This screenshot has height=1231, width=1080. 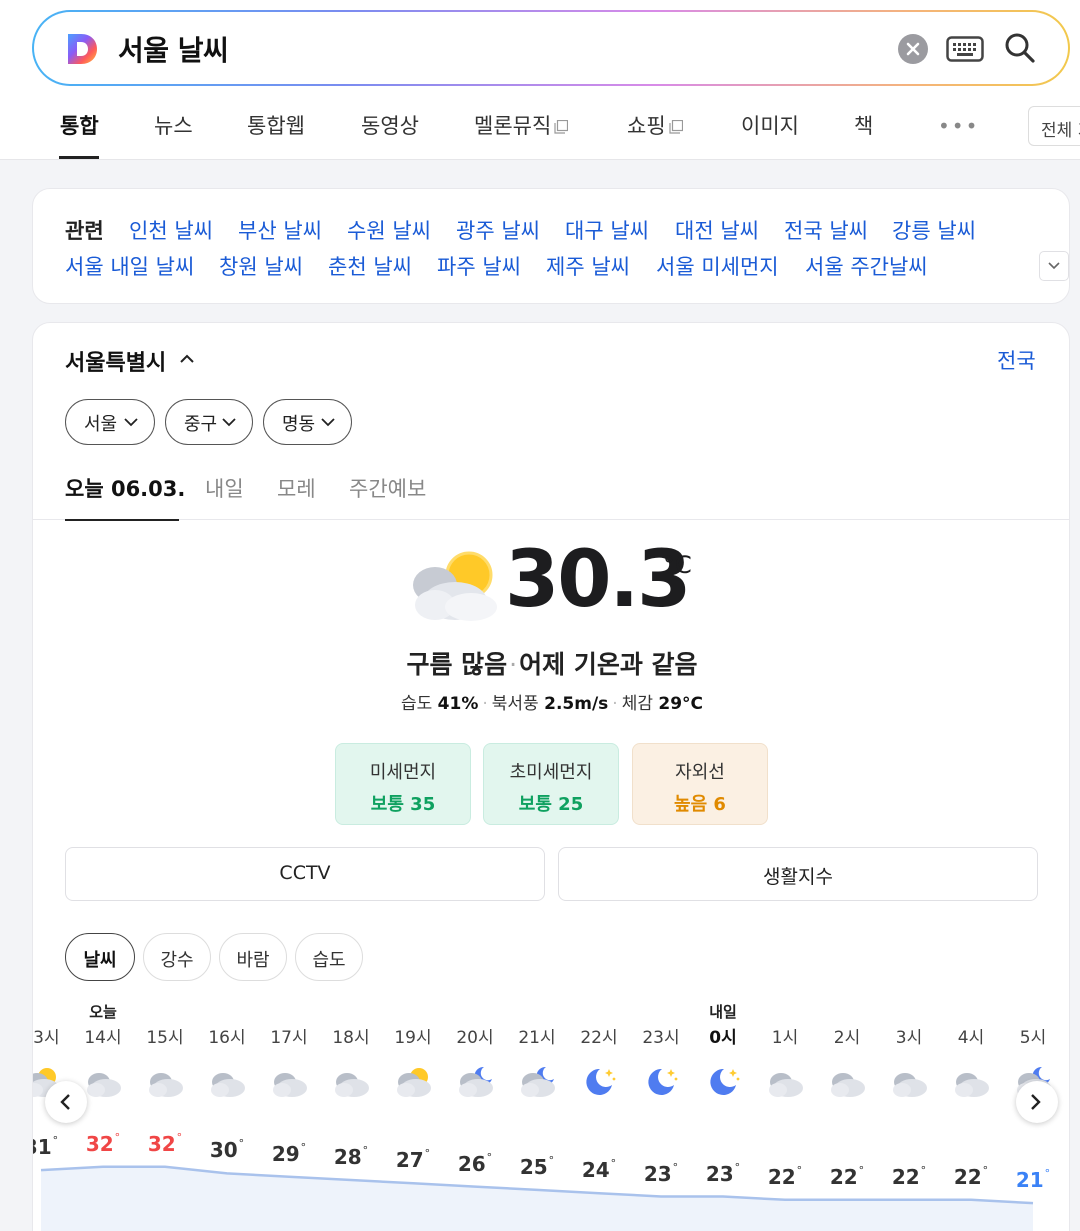 I want to click on cctv-button: CCTV, so click(x=305, y=874).